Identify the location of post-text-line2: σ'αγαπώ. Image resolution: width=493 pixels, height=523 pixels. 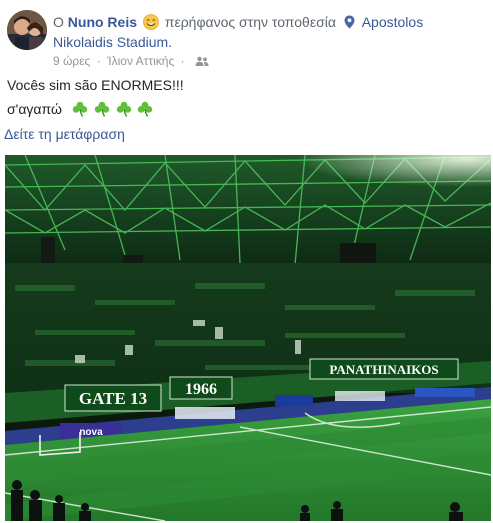
(81, 111).